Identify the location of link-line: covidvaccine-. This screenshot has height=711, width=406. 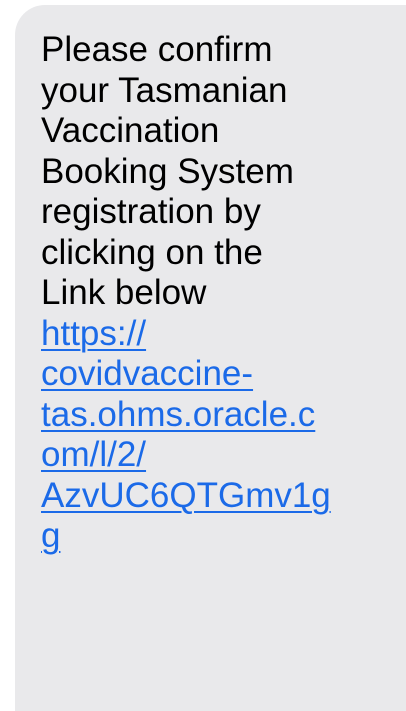
(223, 374).